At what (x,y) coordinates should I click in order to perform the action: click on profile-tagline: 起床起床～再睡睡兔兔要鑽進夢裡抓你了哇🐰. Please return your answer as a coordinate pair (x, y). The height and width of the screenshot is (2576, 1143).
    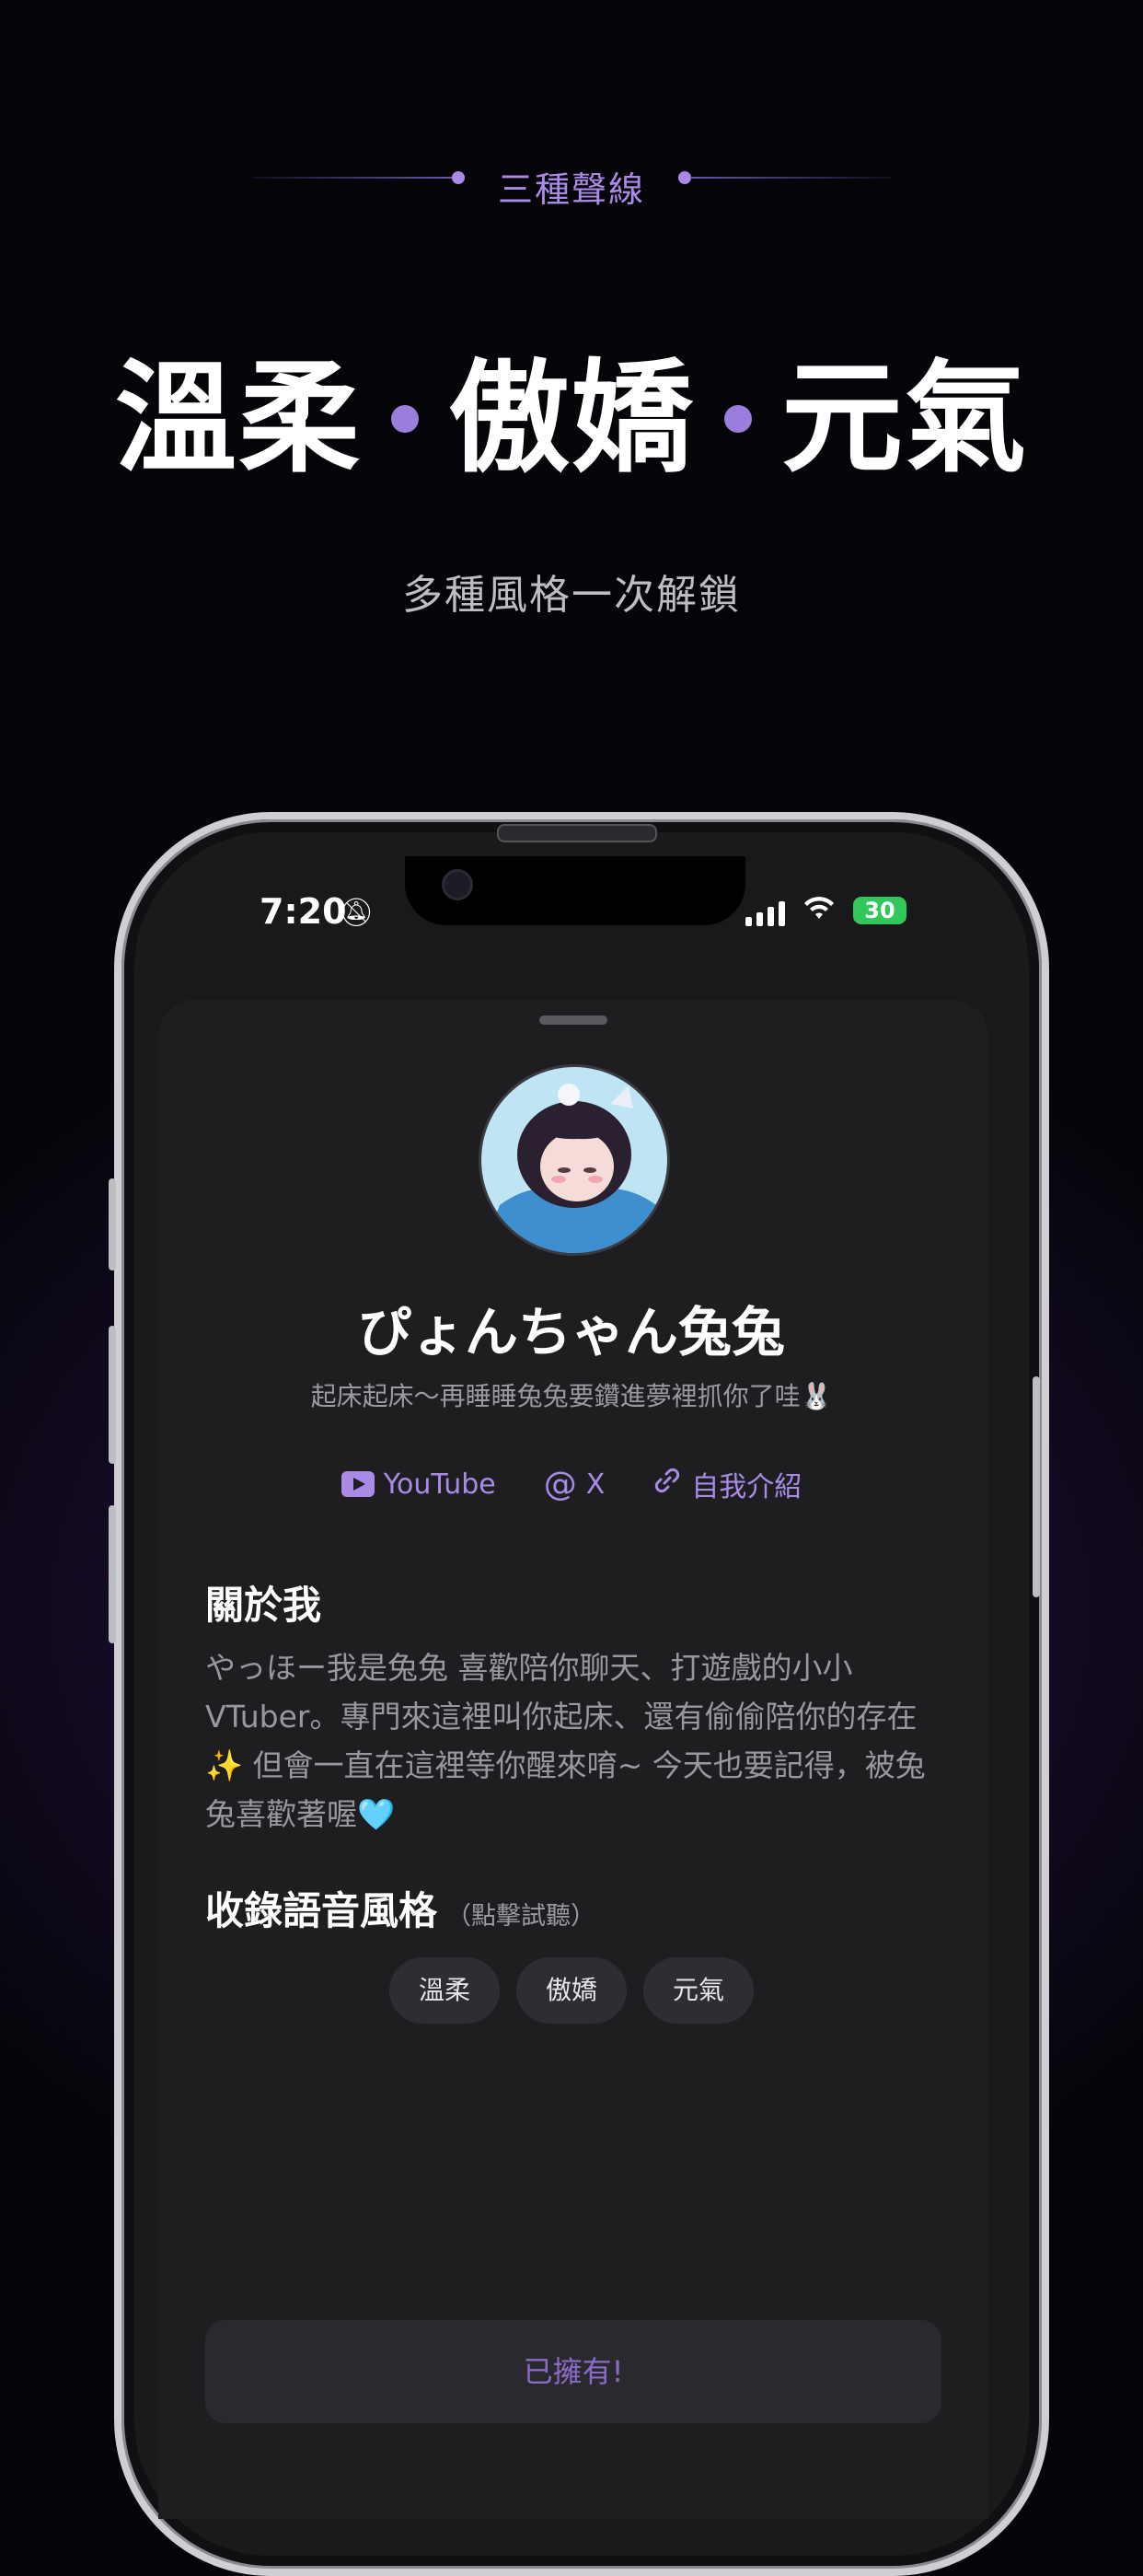
    Looking at the image, I should click on (571, 1396).